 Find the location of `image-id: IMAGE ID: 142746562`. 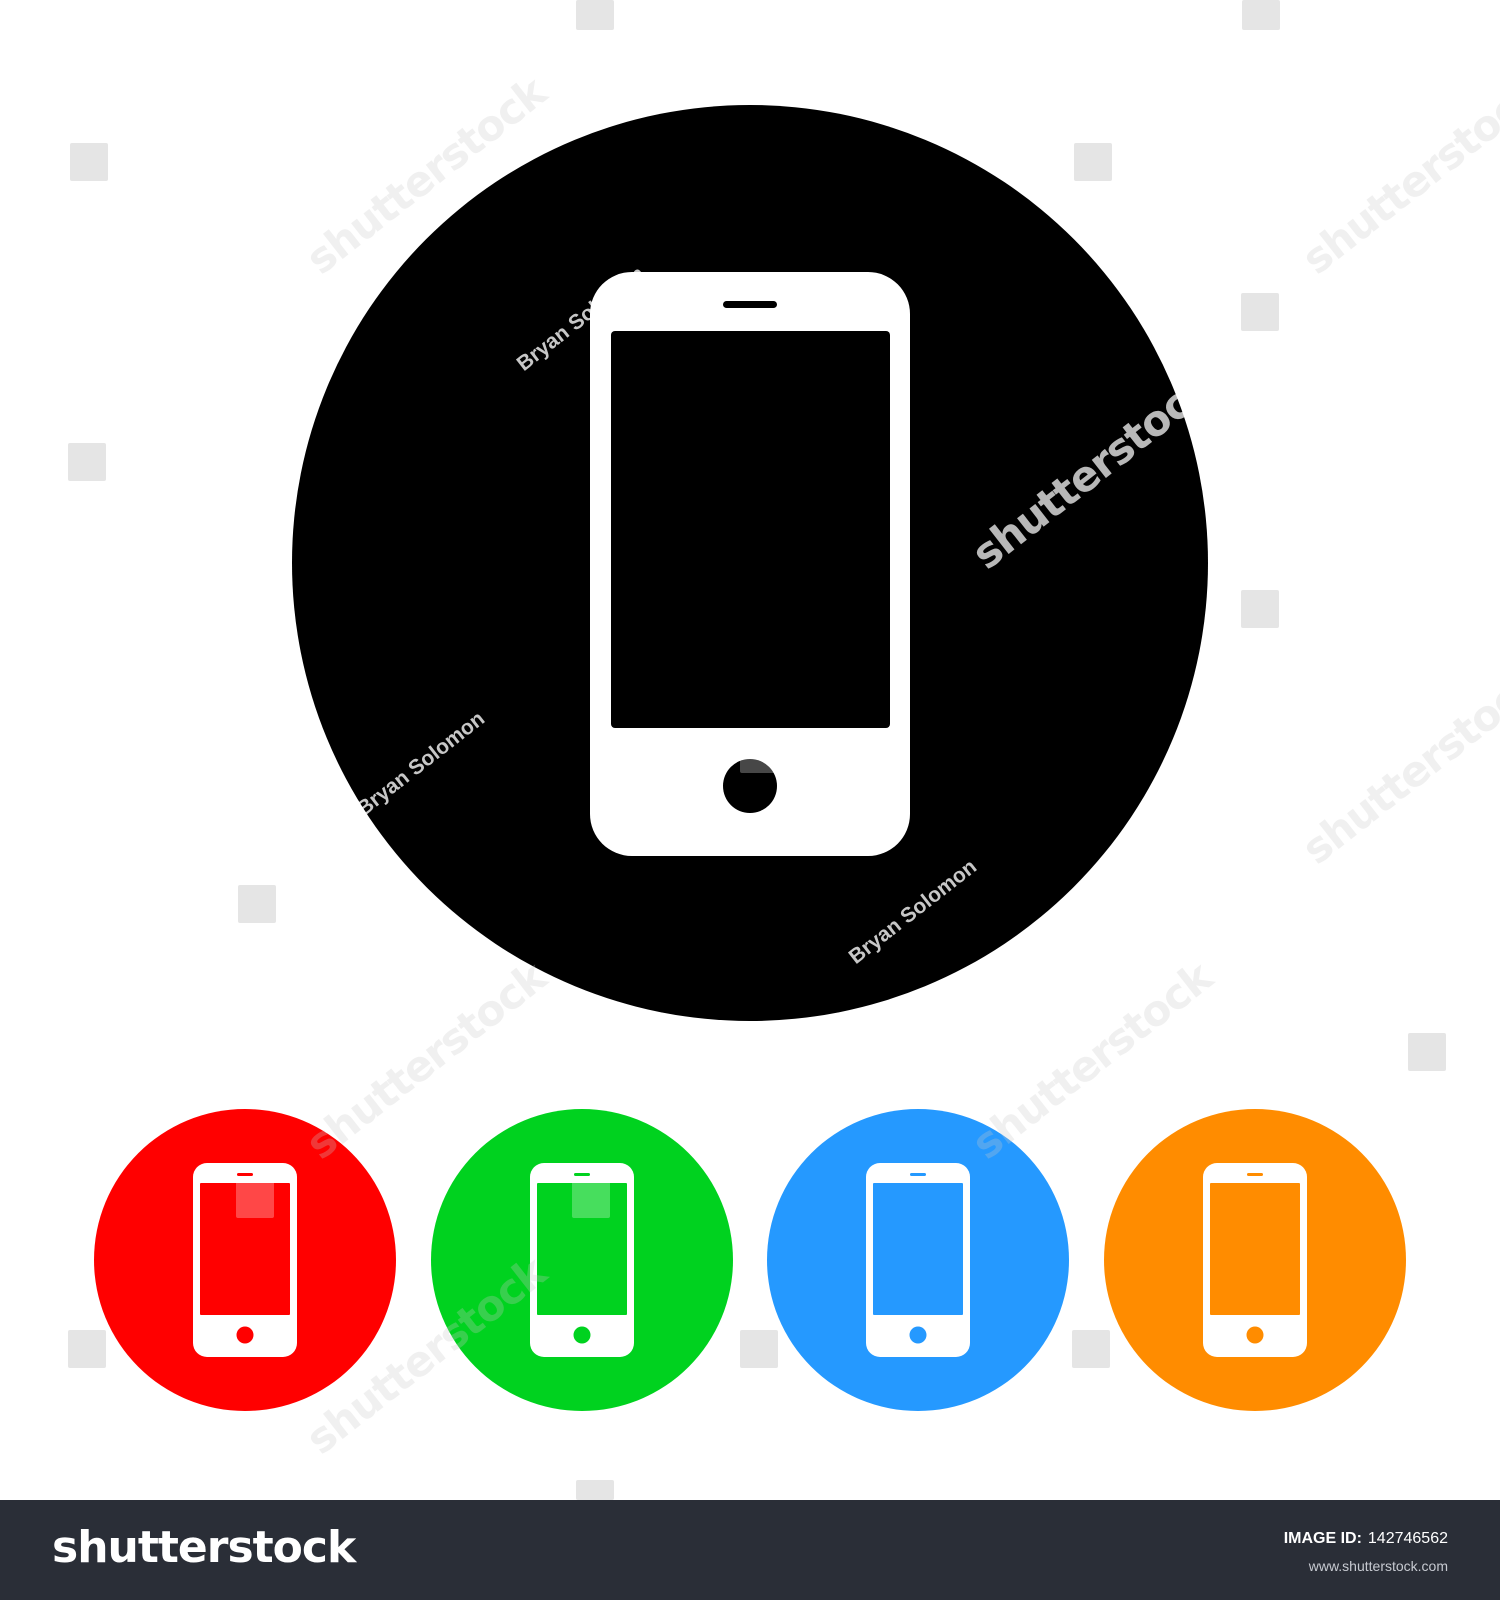

image-id: IMAGE ID: 142746562 is located at coordinates (1366, 1539).